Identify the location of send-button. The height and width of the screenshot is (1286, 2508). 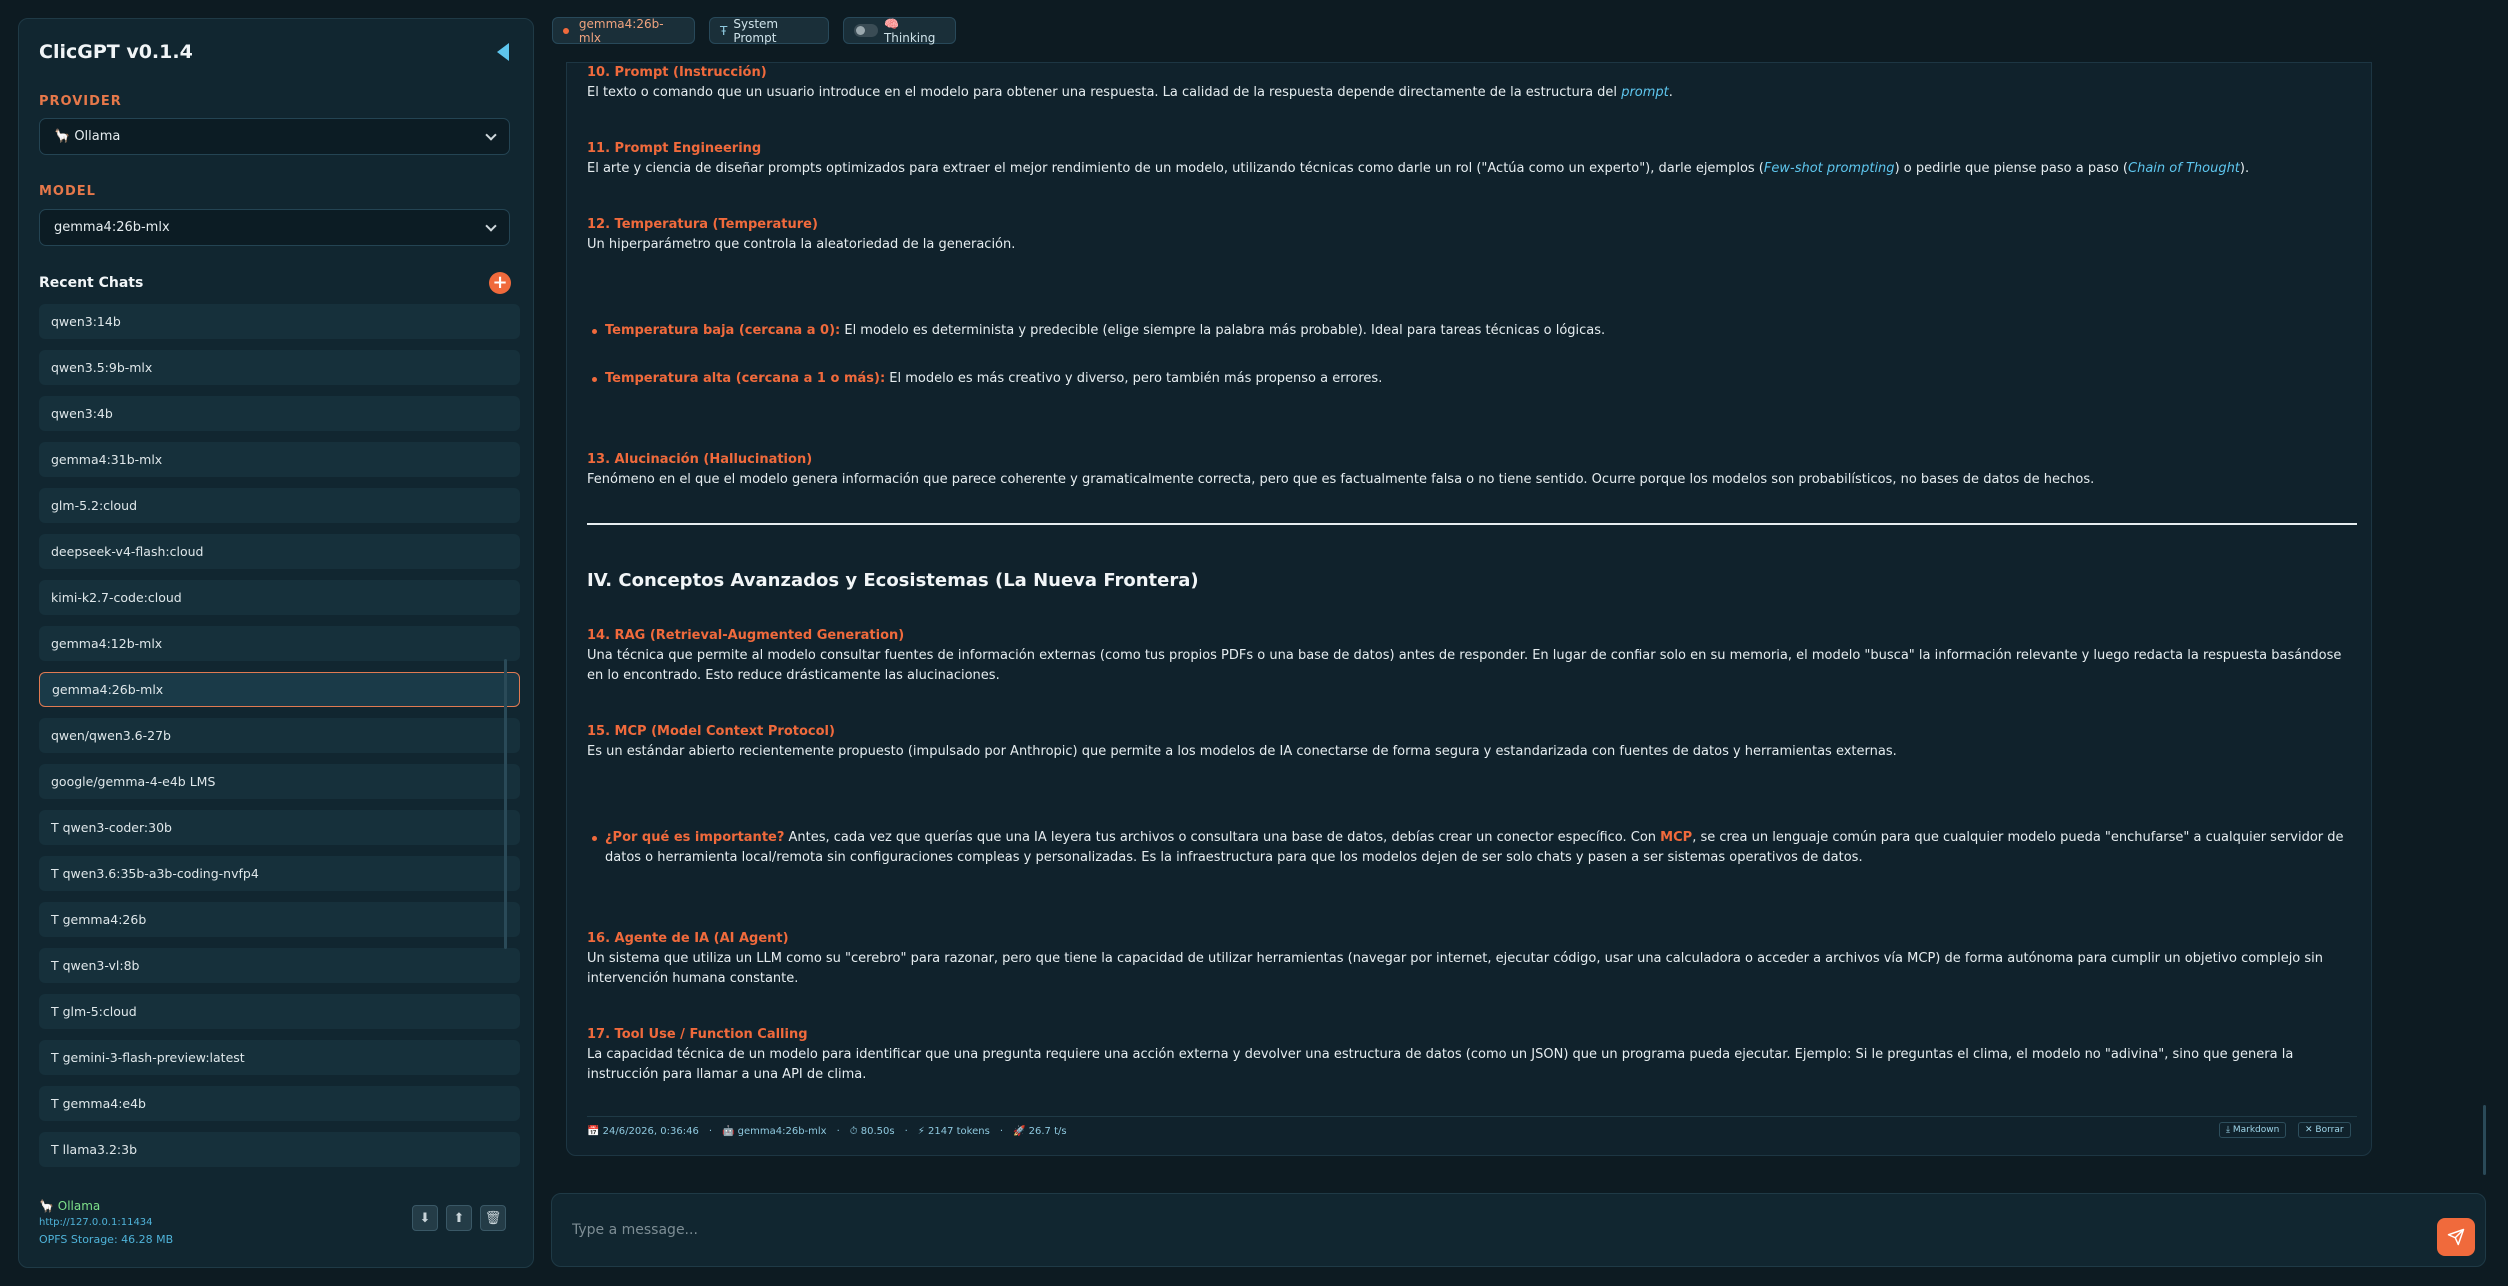
(2456, 1237).